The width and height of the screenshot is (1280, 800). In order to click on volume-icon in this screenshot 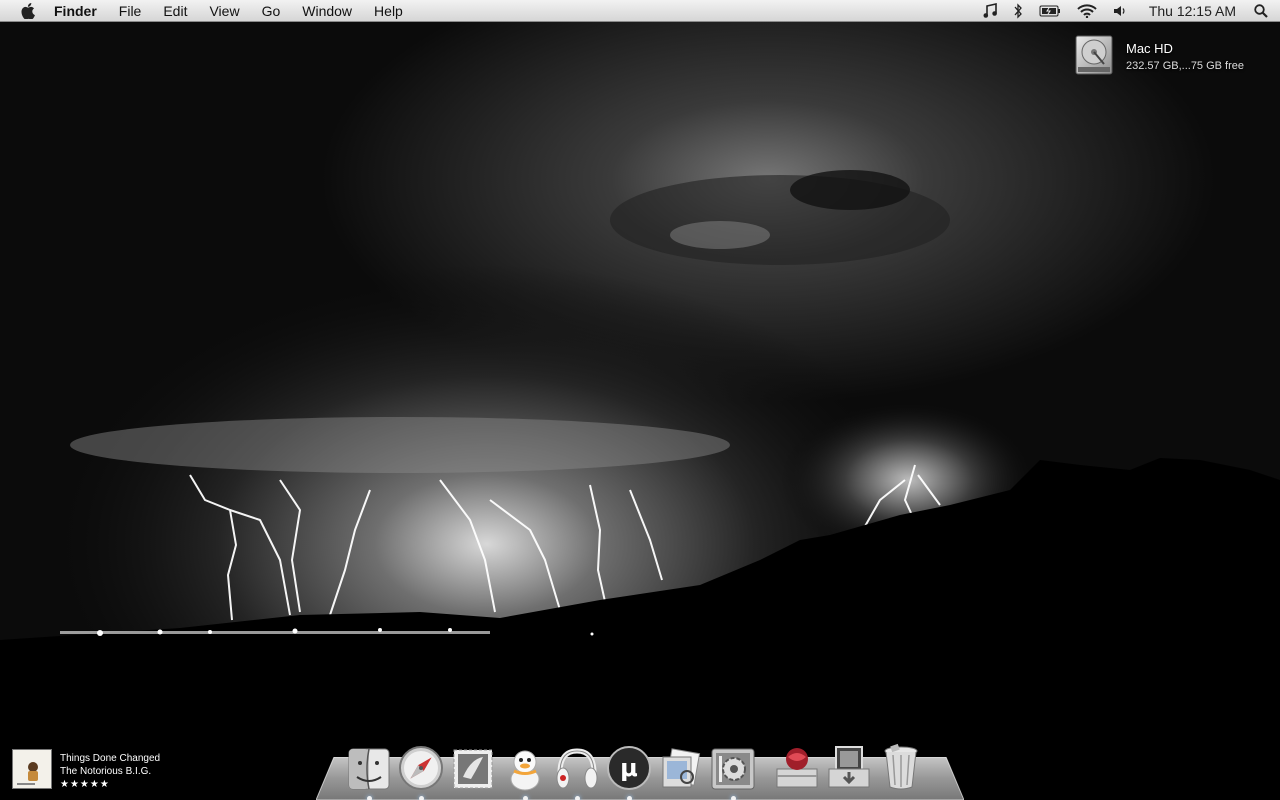, I will do `click(1120, 11)`.